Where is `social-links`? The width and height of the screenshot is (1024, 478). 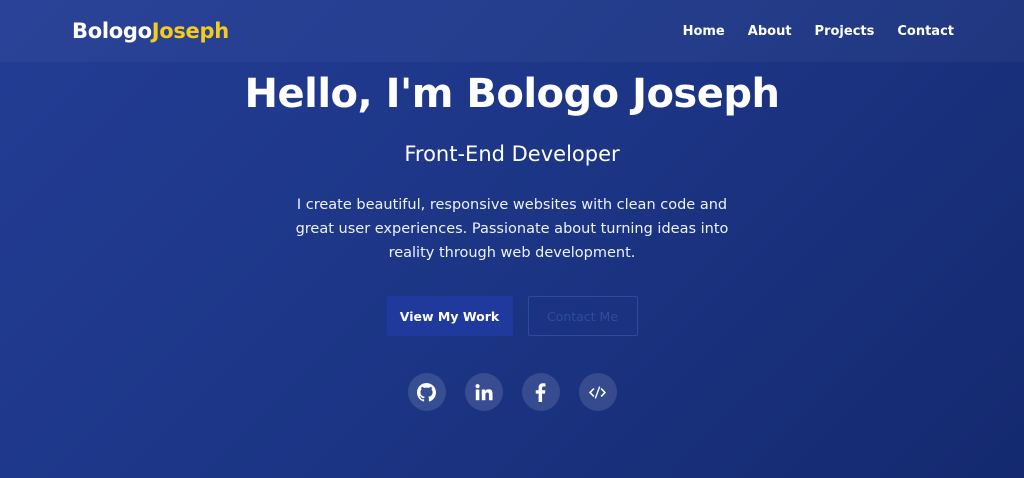 social-links is located at coordinates (512, 392).